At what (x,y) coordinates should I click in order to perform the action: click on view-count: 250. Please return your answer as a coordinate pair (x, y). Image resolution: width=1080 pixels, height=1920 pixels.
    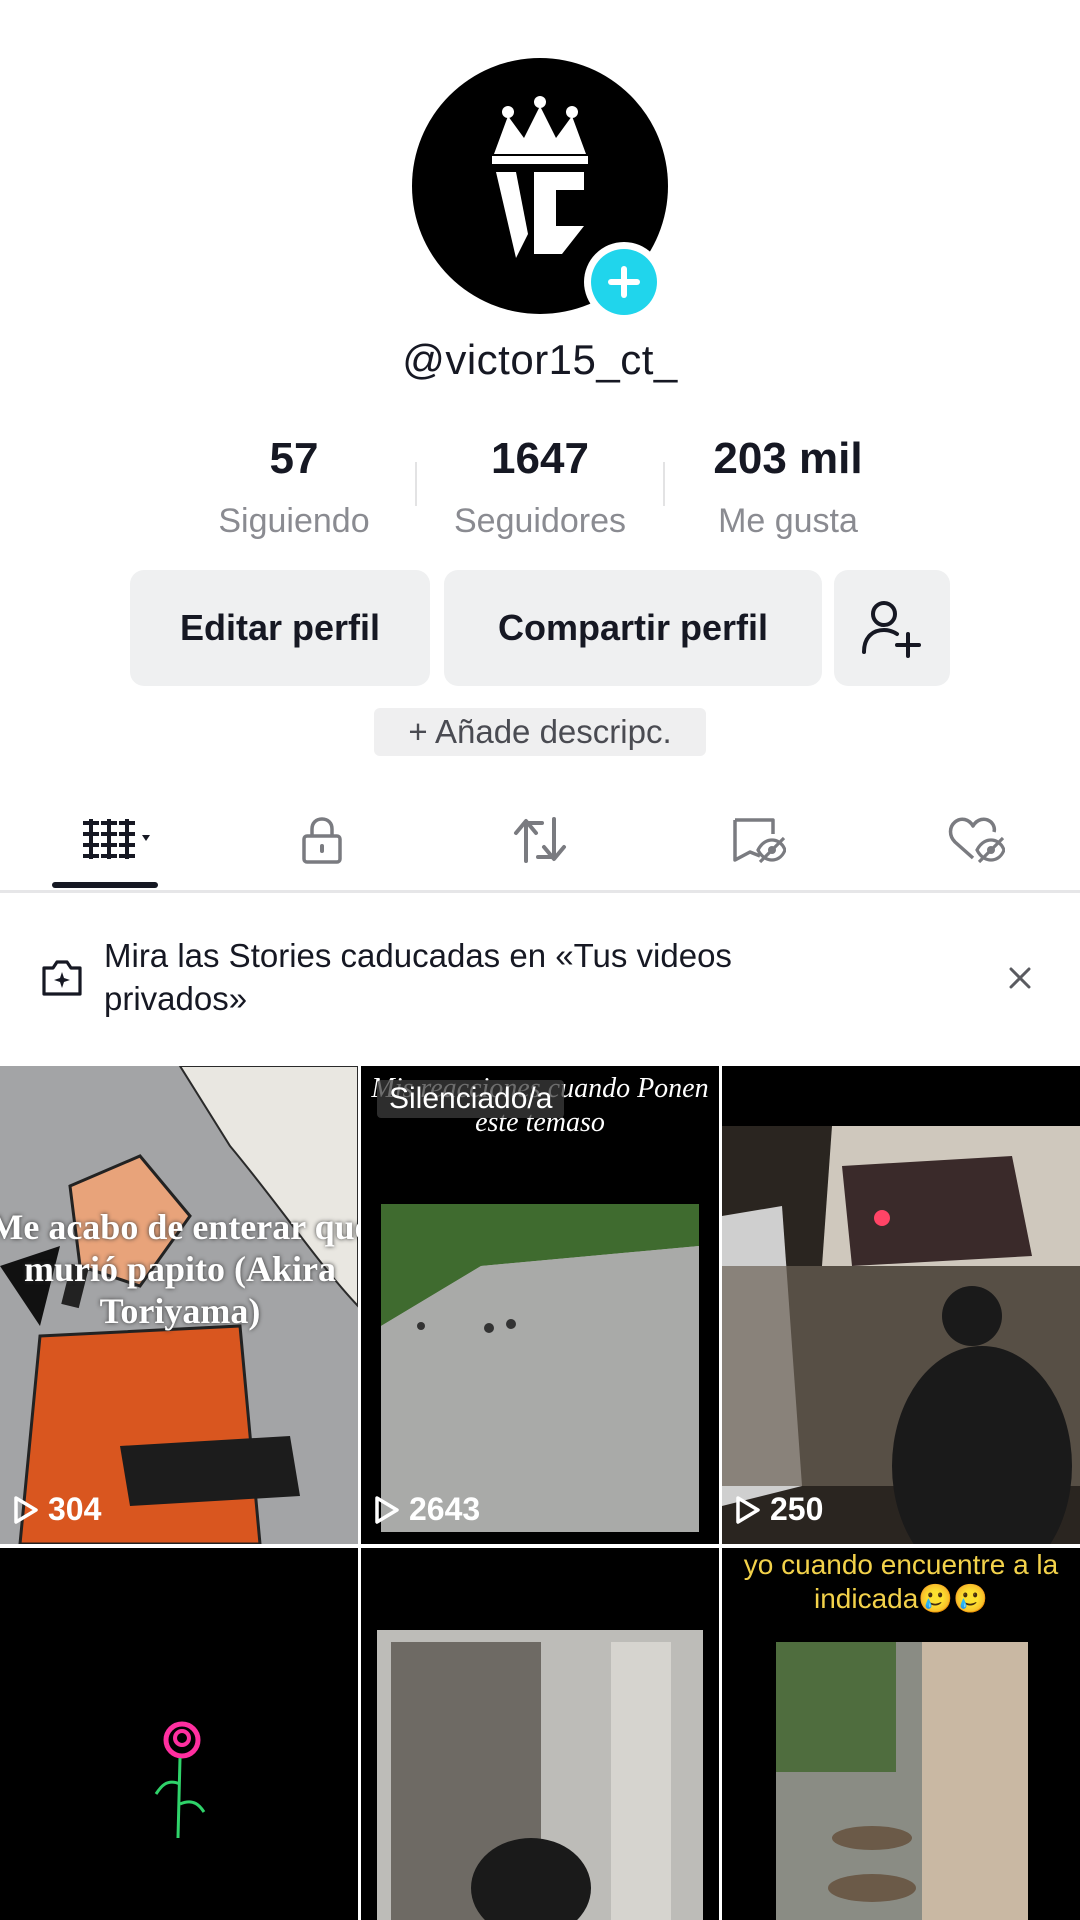
    Looking at the image, I should click on (778, 1509).